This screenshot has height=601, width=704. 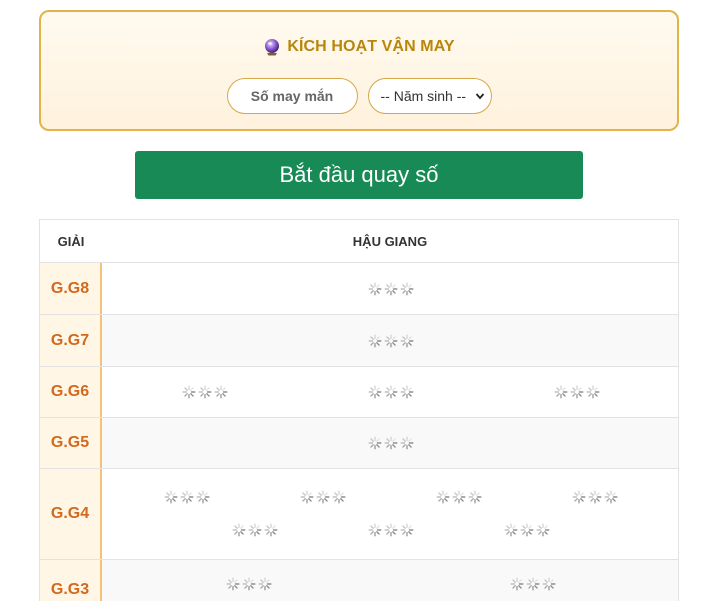 I want to click on crystal-ball-icon, so click(x=272, y=47).